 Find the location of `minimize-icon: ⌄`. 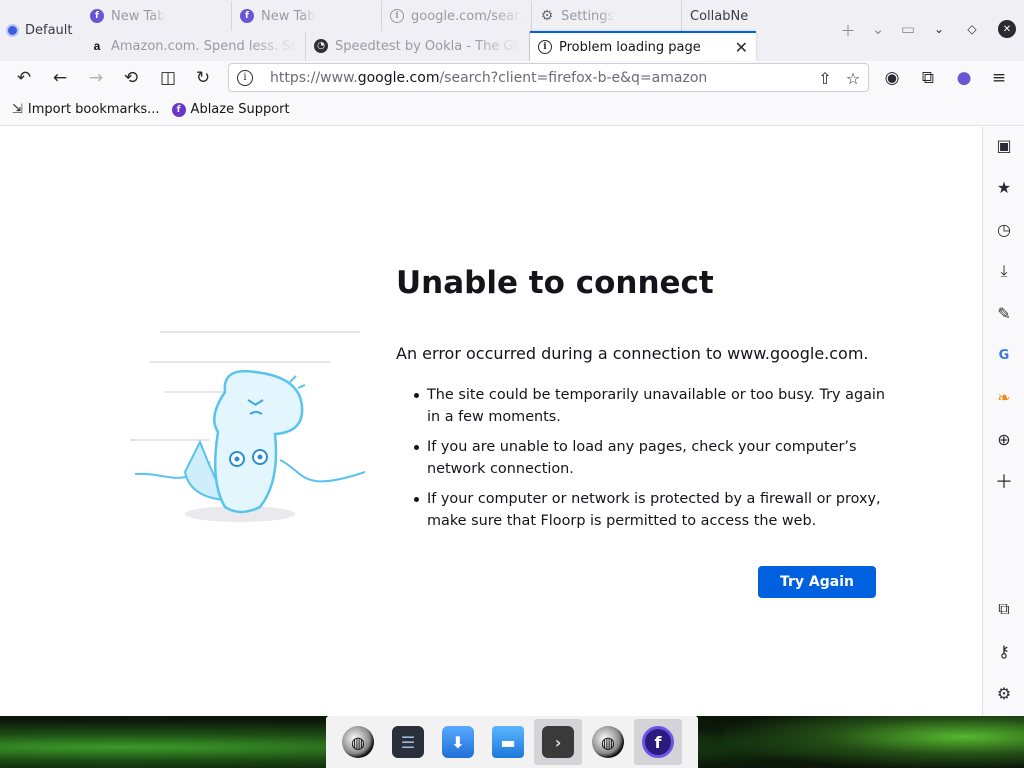

minimize-icon: ⌄ is located at coordinates (939, 29).